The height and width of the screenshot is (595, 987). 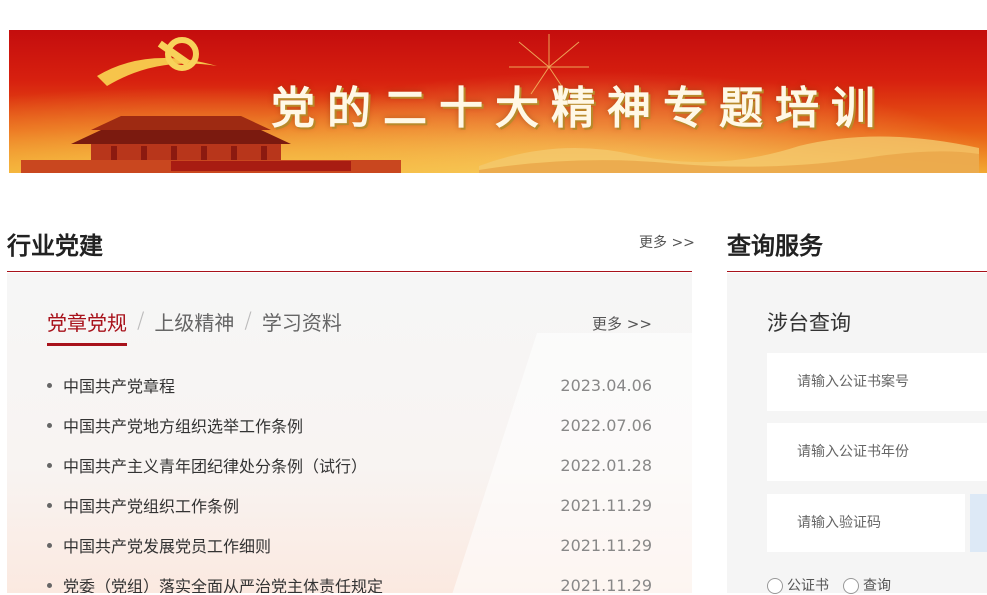 I want to click on option-query: 查询, so click(x=867, y=585).